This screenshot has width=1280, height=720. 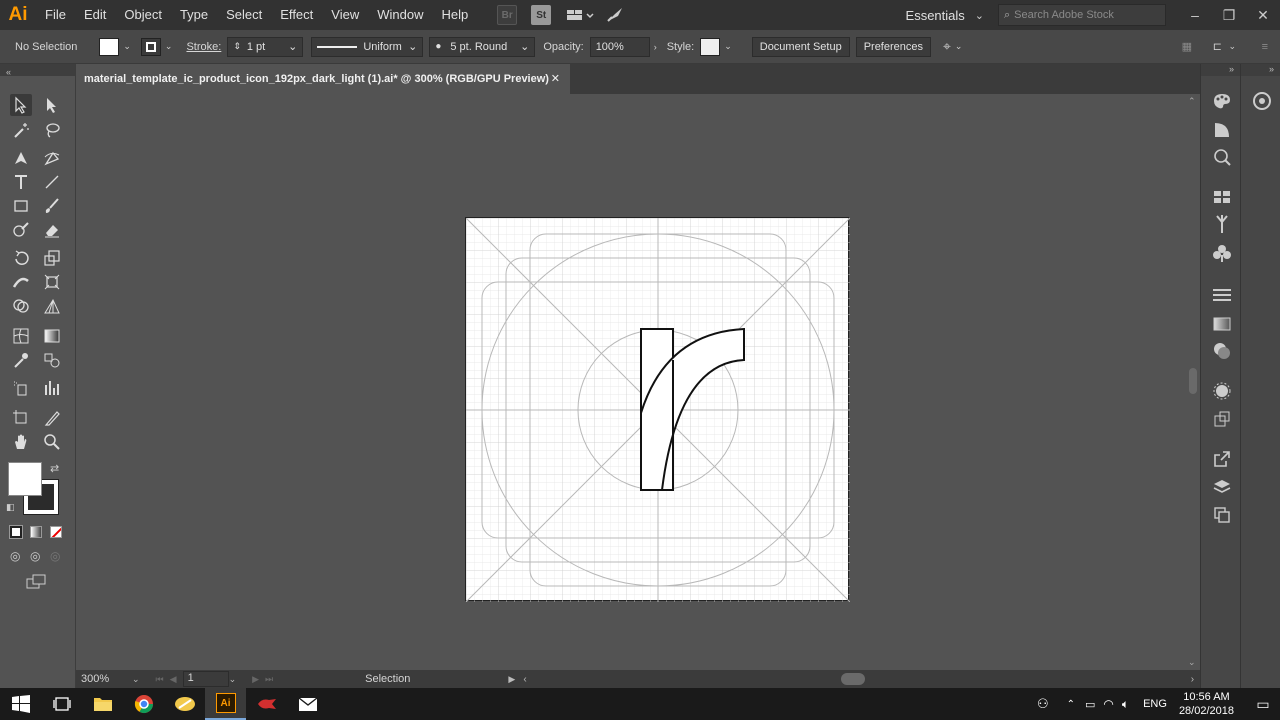 I want to click on scale-tool-icon, so click(x=52, y=258).